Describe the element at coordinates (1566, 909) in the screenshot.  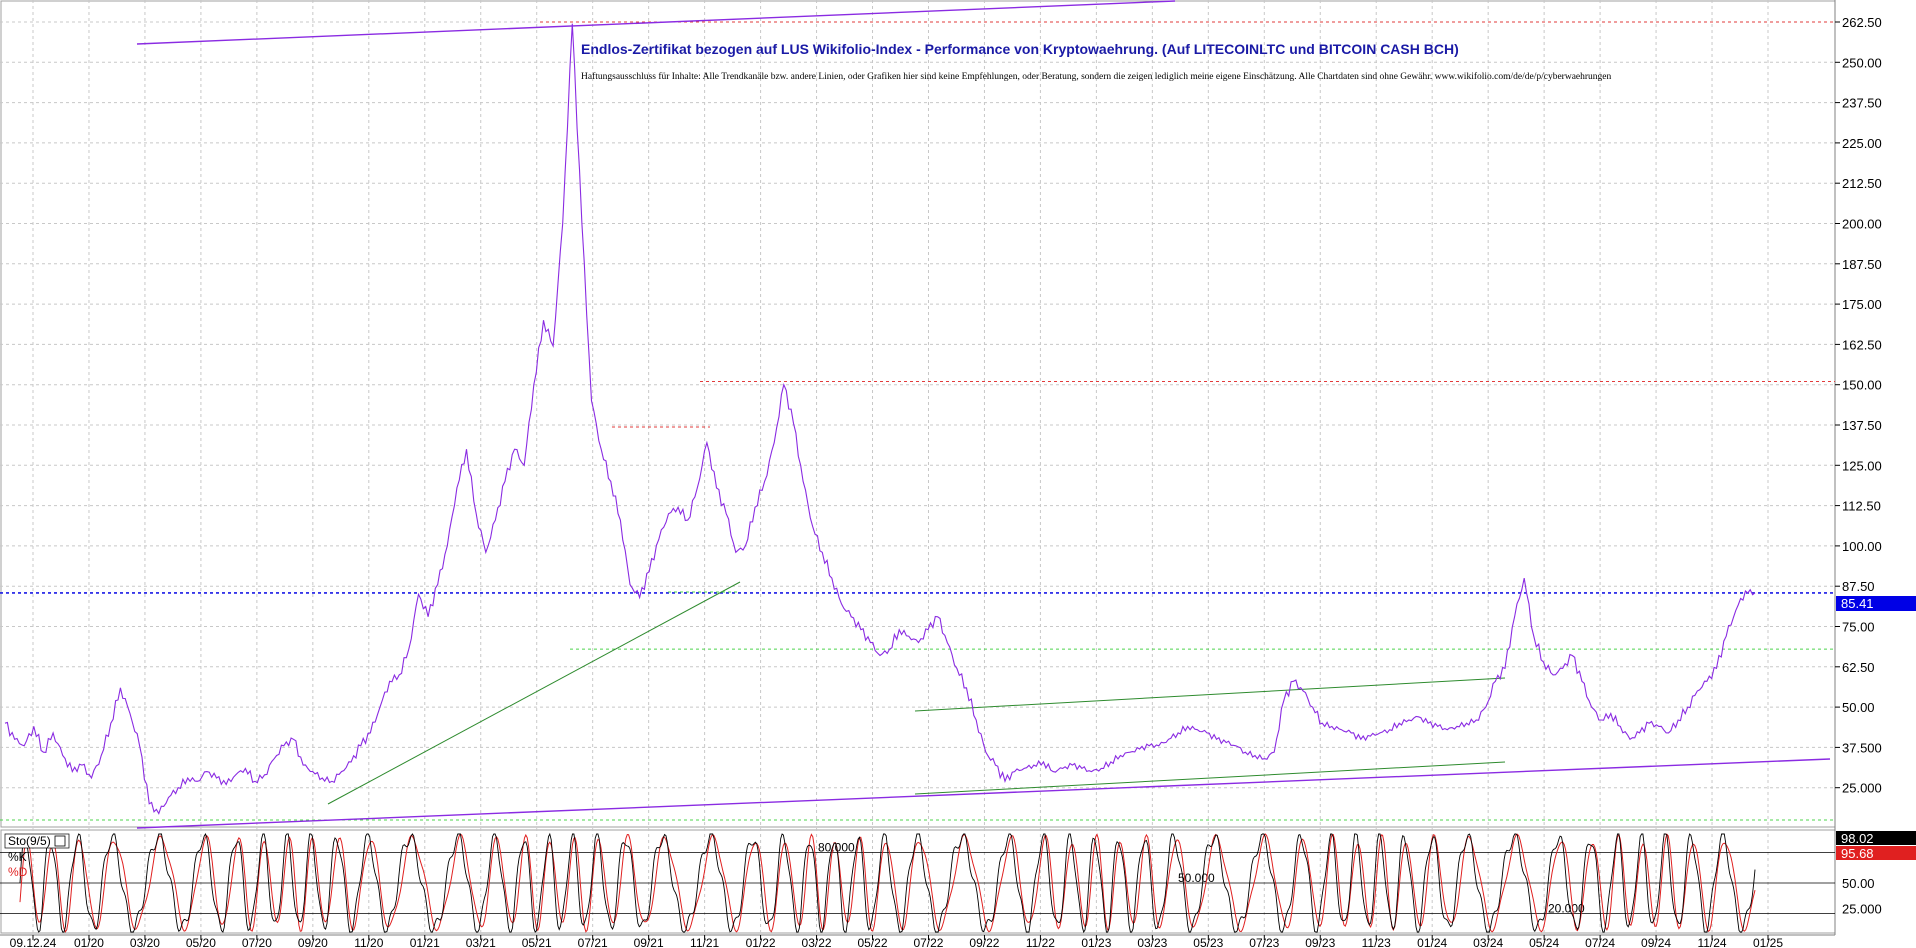
I see `oscillator-level-label: 20.000` at that location.